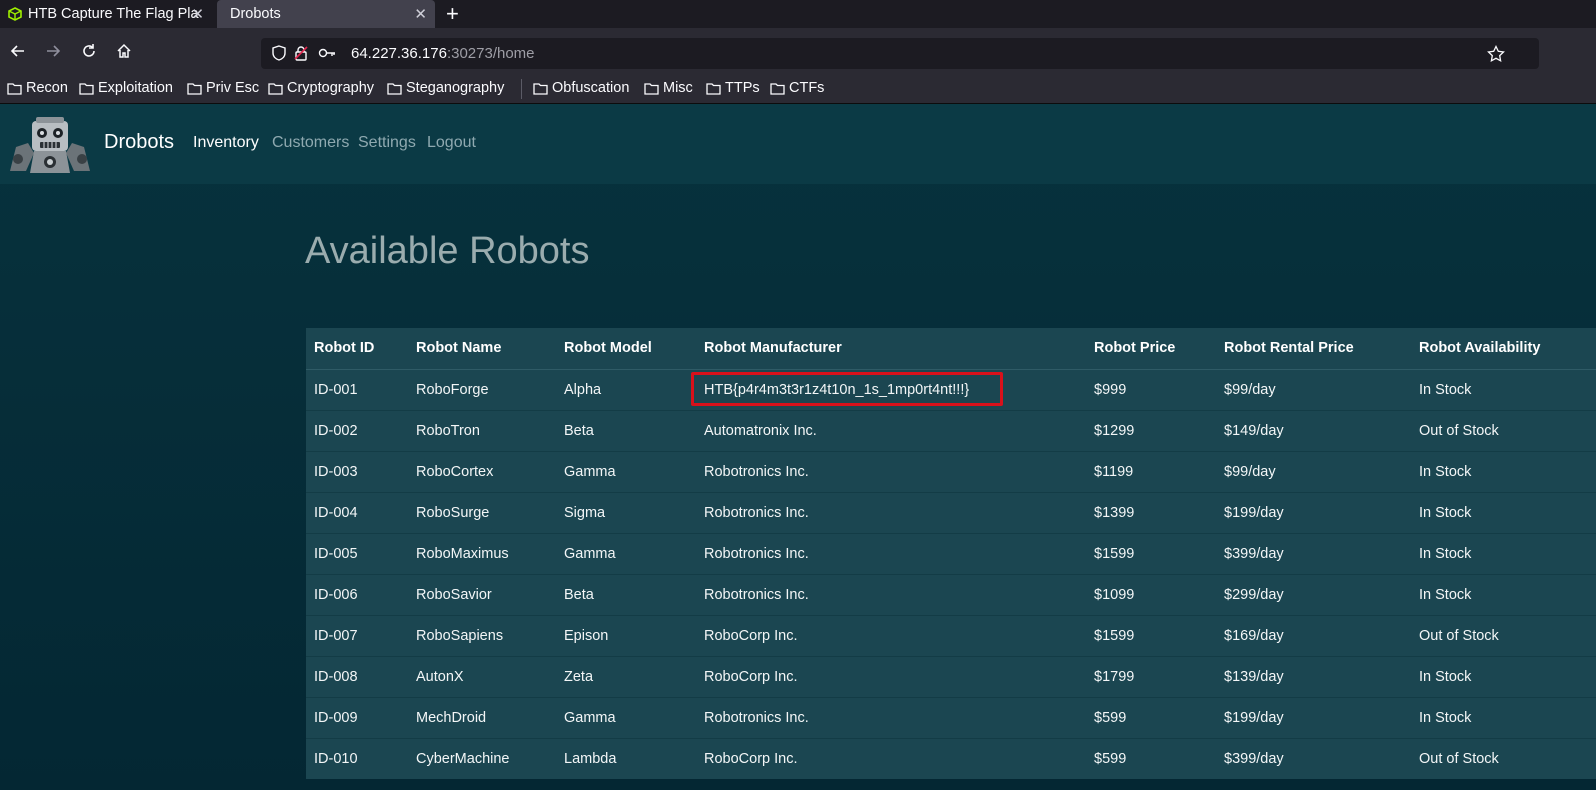 The width and height of the screenshot is (1596, 790). What do you see at coordinates (891, 349) in the screenshot?
I see `column-header: Robot Manufacturer` at bounding box center [891, 349].